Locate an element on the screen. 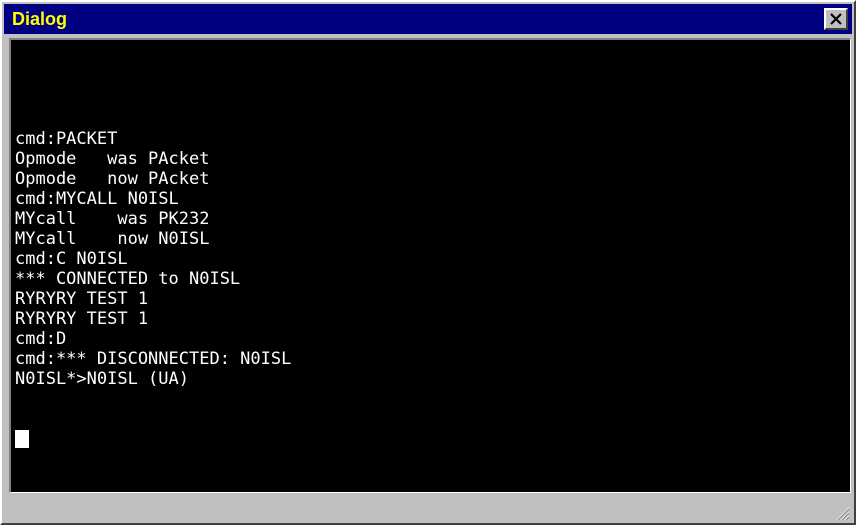 The height and width of the screenshot is (525, 856). window-title: Dialog is located at coordinates (40, 19).